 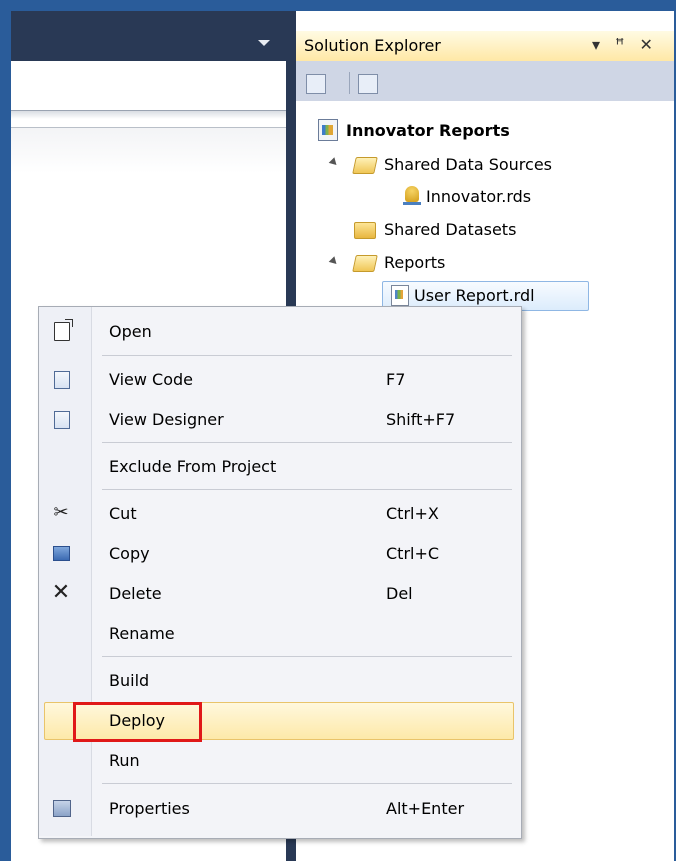 What do you see at coordinates (61, 553) in the screenshot?
I see `copy-icon` at bounding box center [61, 553].